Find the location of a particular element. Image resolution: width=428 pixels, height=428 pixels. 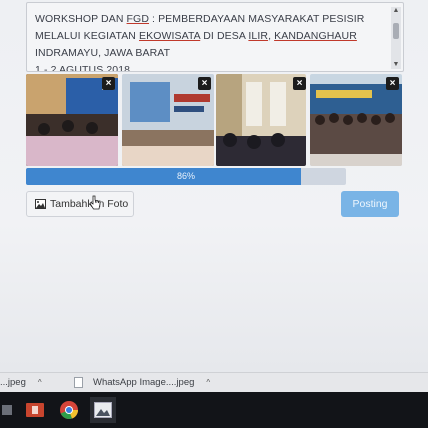

hand-cursor-icon is located at coordinates (95, 202).